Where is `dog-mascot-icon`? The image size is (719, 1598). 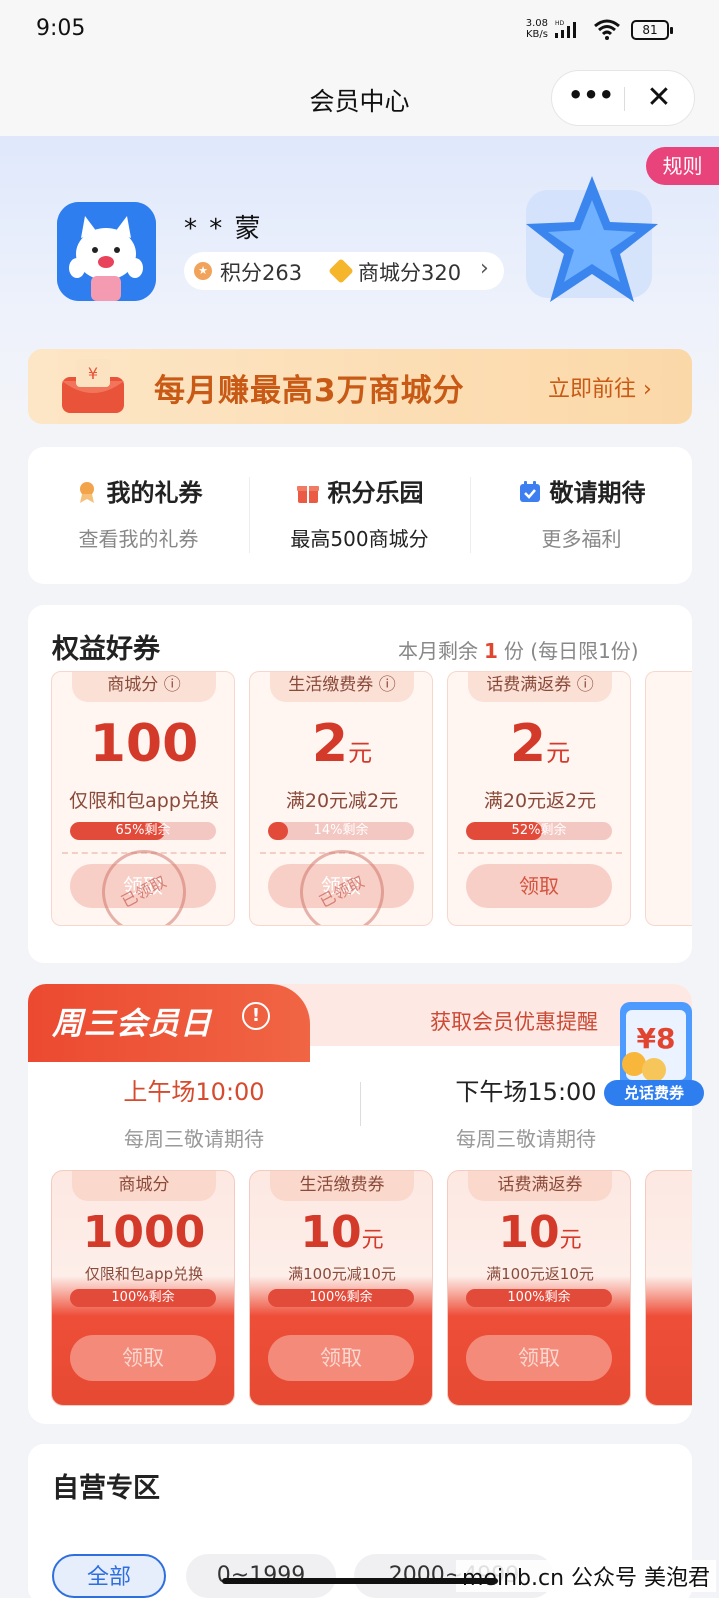 dog-mascot-icon is located at coordinates (106, 251).